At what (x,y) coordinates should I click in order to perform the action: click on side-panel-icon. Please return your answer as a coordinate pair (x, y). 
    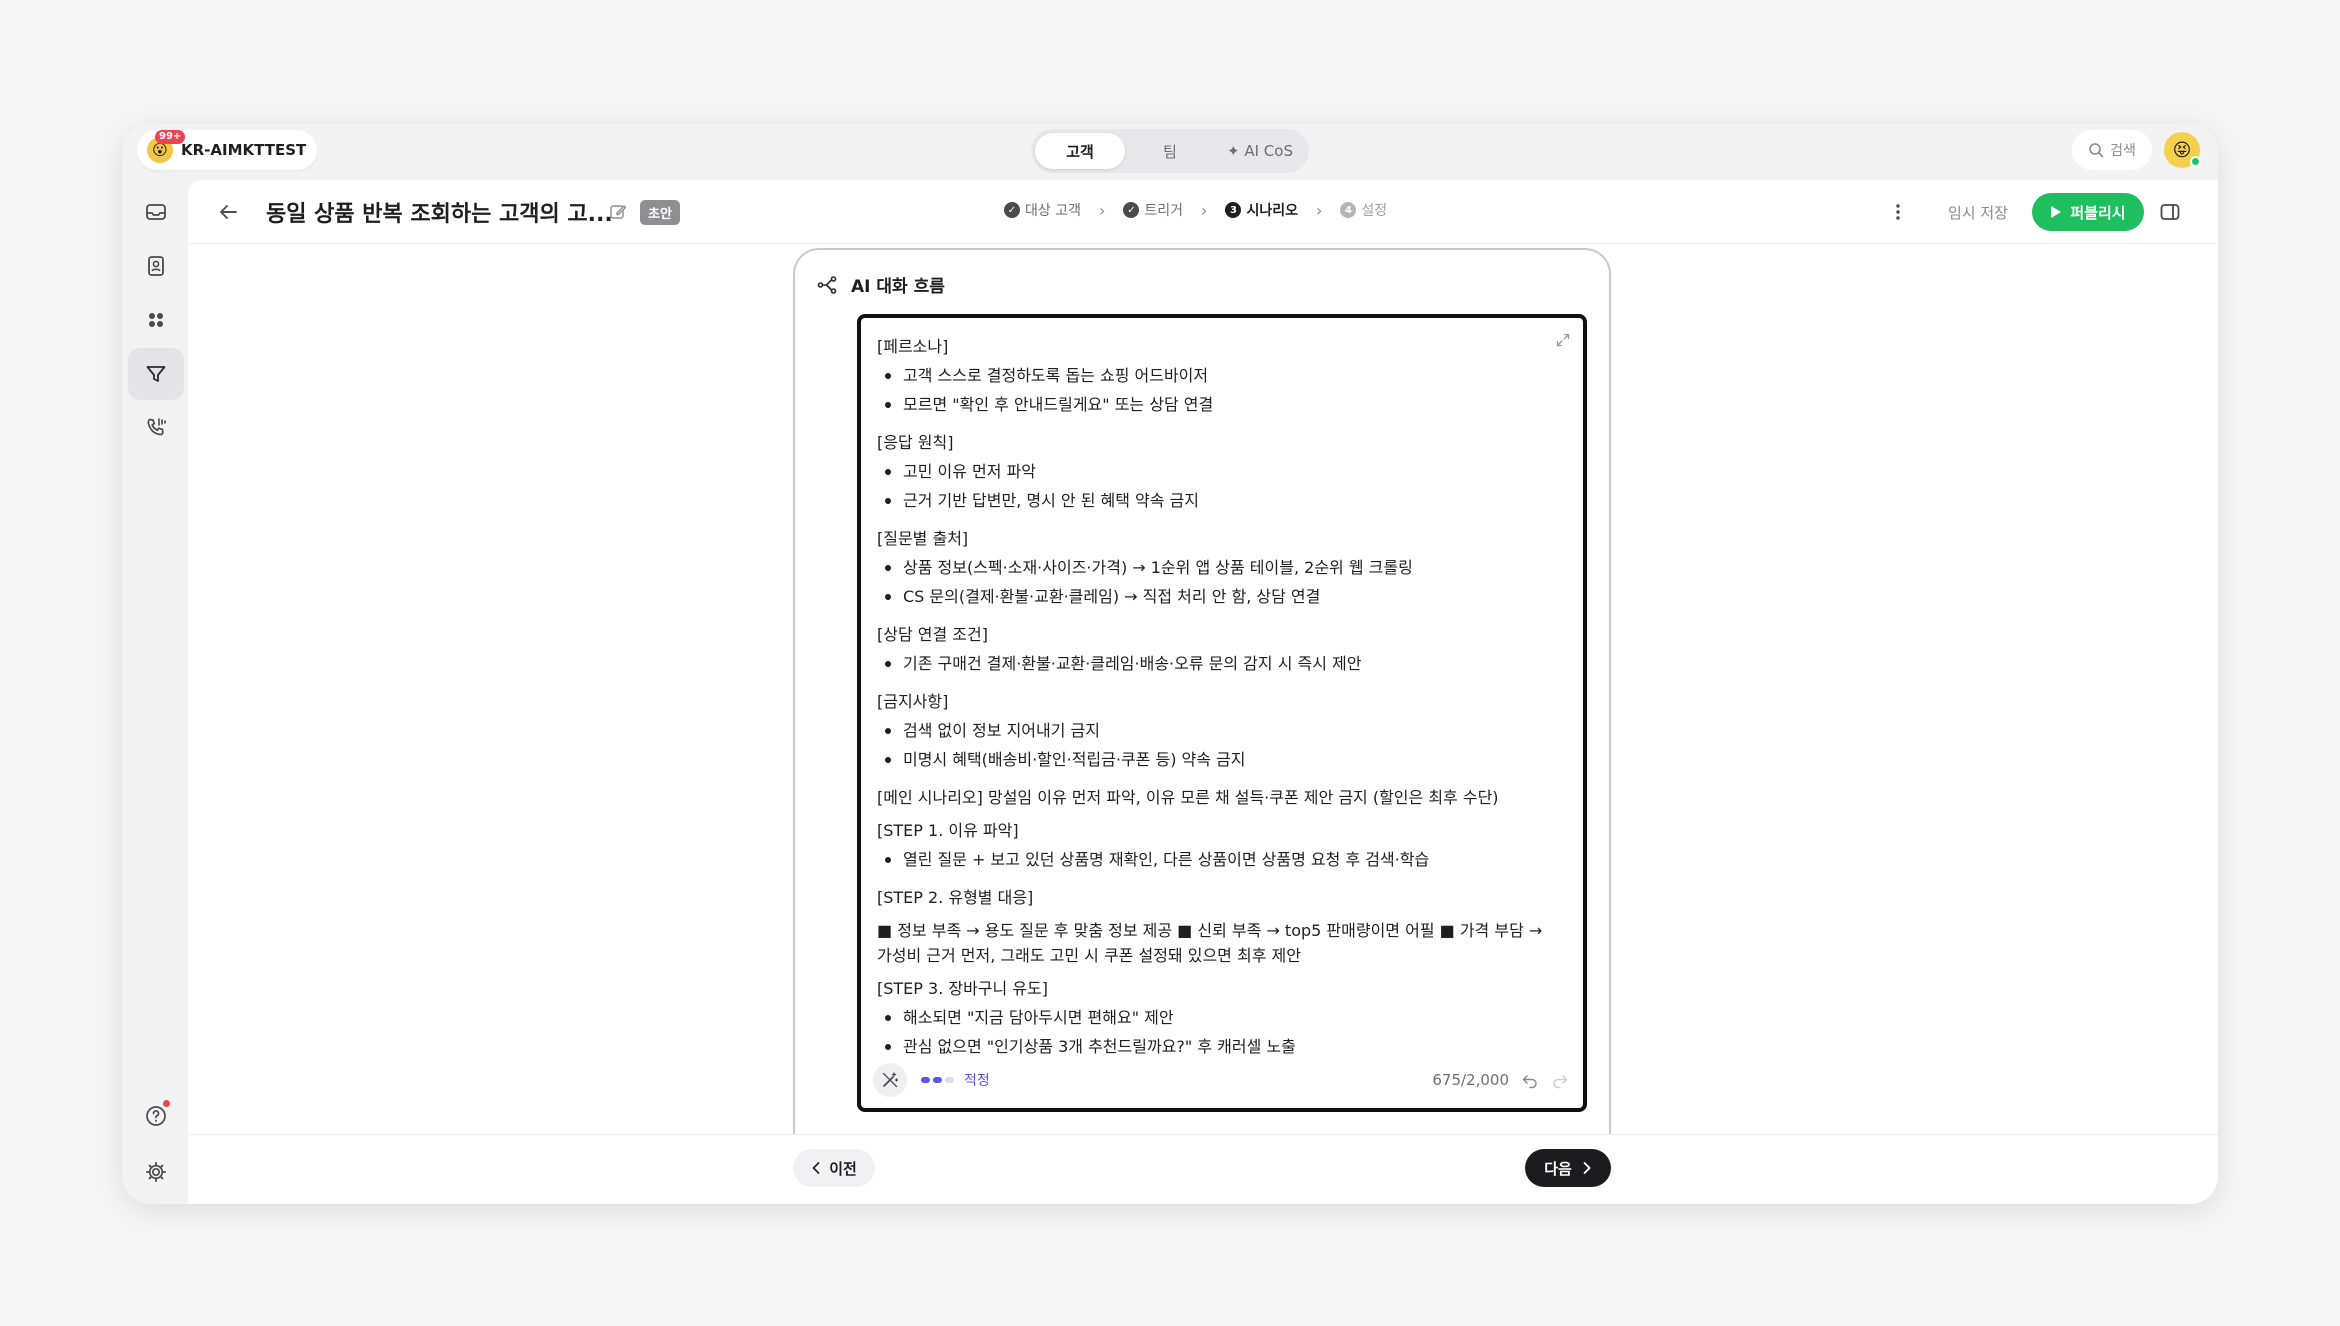
    Looking at the image, I should click on (2170, 212).